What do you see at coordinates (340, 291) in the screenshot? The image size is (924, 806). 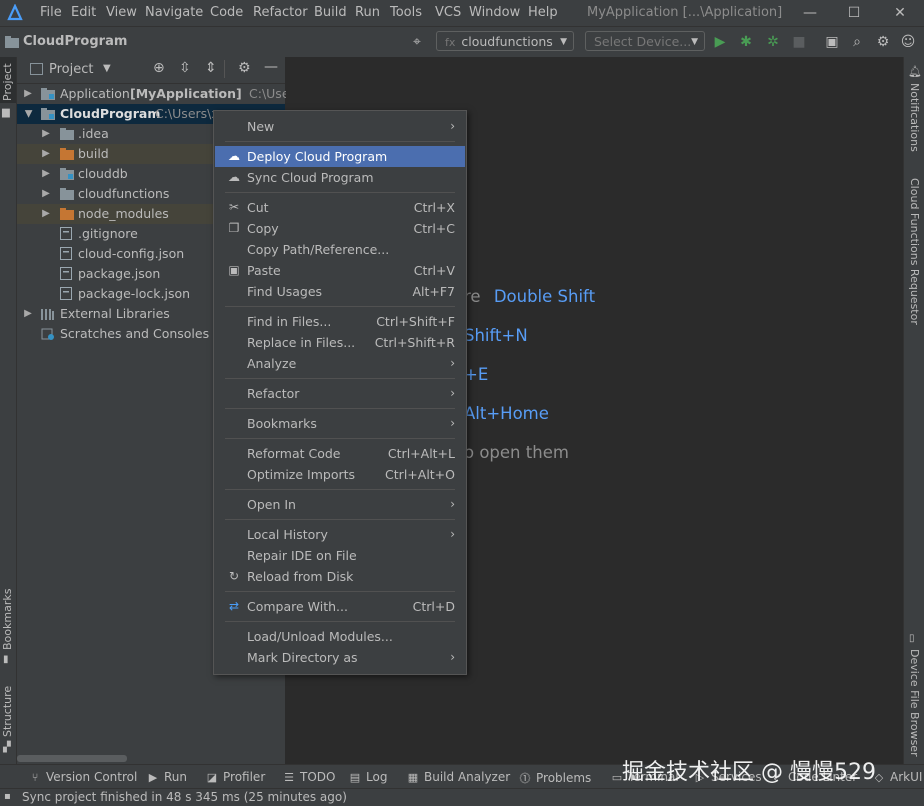 I see `menu-item-find-usages: Find Usages Alt+F7` at bounding box center [340, 291].